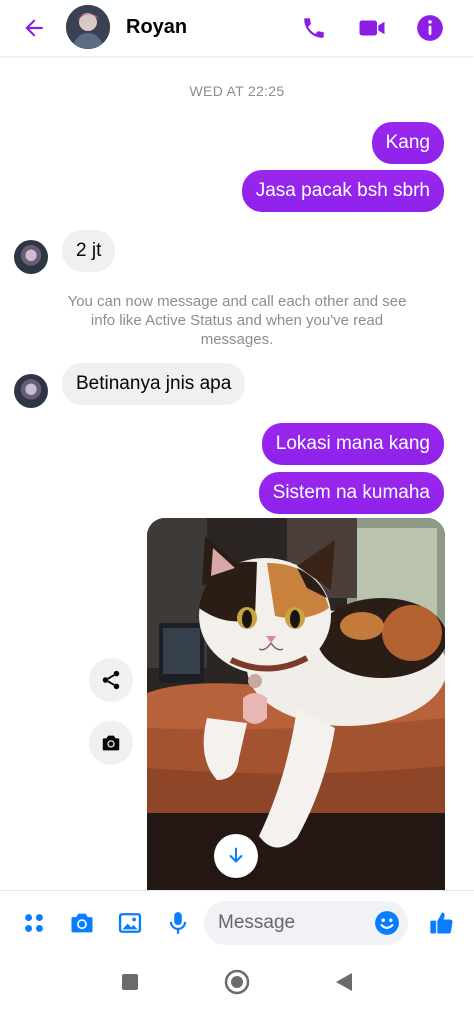 Image resolution: width=474 pixels, height=1010 pixels. I want to click on gallery-button, so click(130, 923).